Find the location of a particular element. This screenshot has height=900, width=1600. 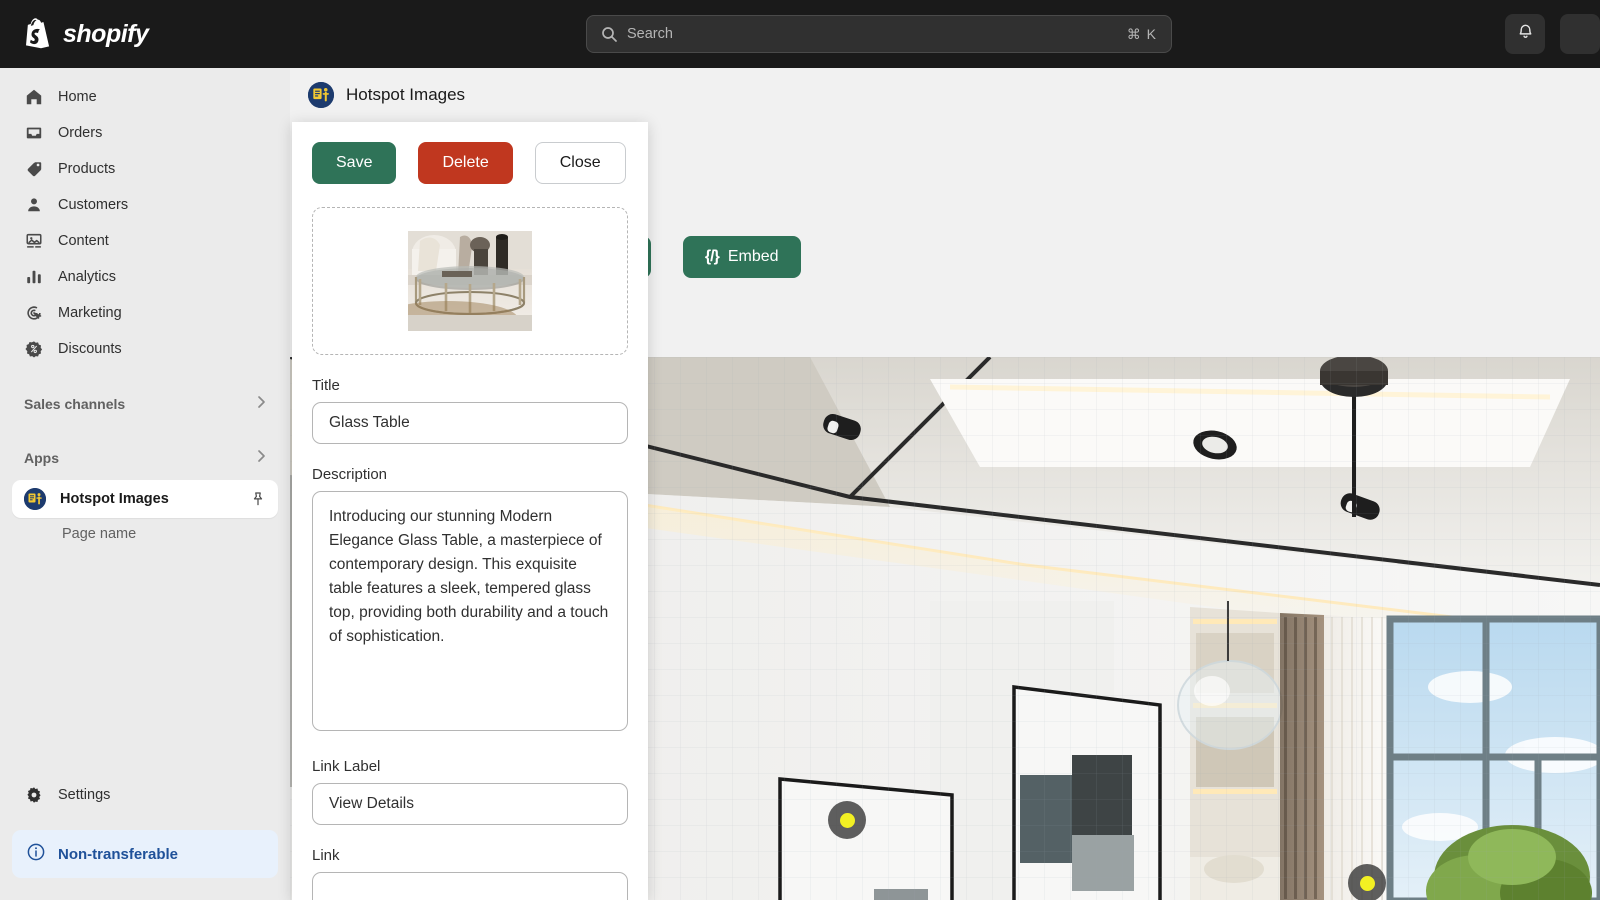

bell-icon is located at coordinates (1525, 34).